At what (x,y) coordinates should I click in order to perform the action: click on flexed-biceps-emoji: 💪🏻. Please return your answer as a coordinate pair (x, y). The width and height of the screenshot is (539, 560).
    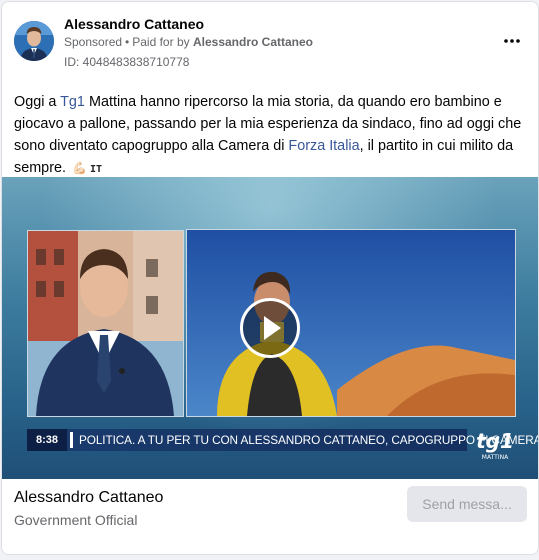
    Looking at the image, I should click on (79, 168).